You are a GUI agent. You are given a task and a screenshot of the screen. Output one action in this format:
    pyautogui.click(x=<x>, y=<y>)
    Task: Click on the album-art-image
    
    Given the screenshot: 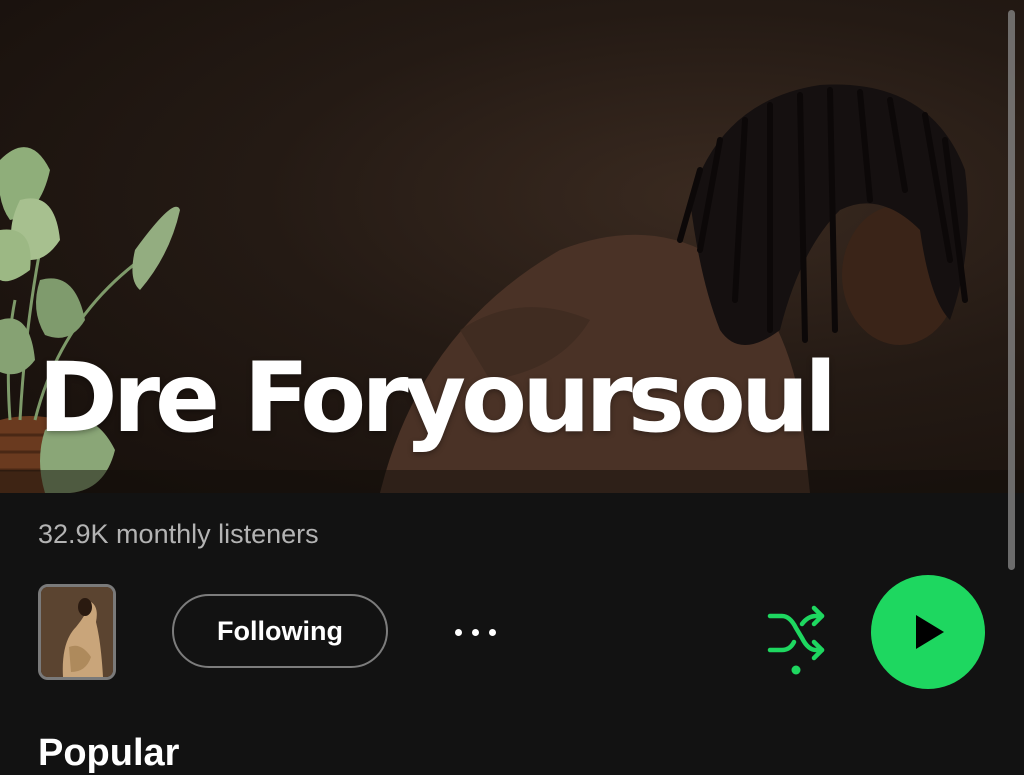 What is the action you would take?
    pyautogui.click(x=77, y=632)
    